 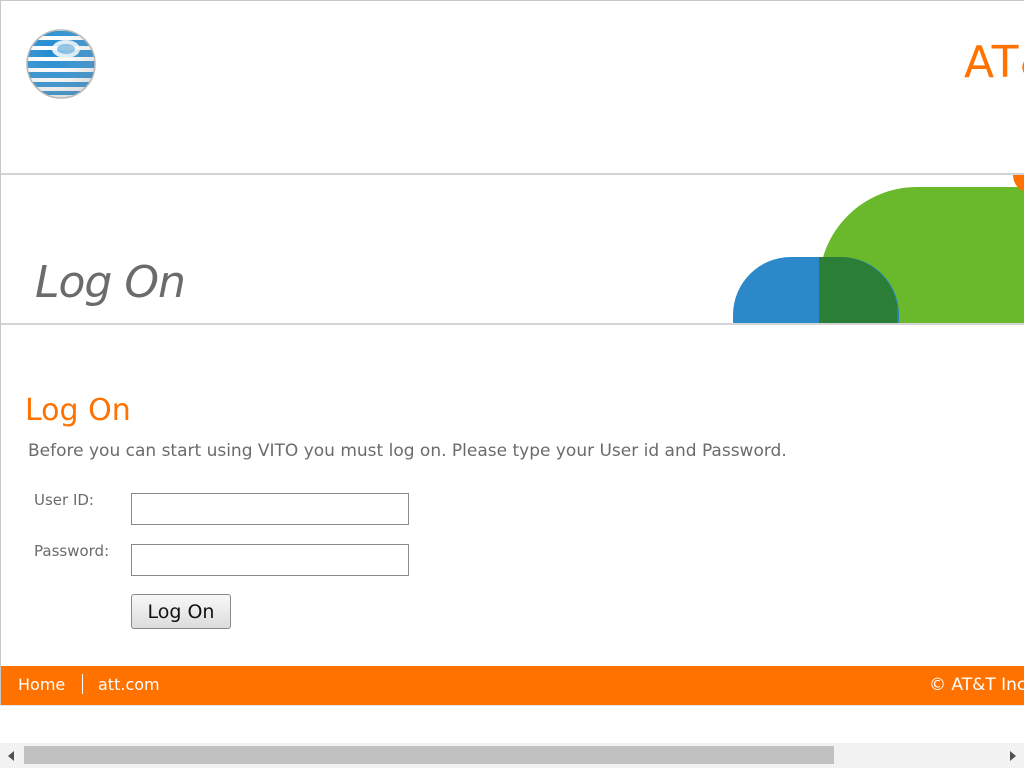 What do you see at coordinates (181, 611) in the screenshot?
I see `log-on-button: Log On` at bounding box center [181, 611].